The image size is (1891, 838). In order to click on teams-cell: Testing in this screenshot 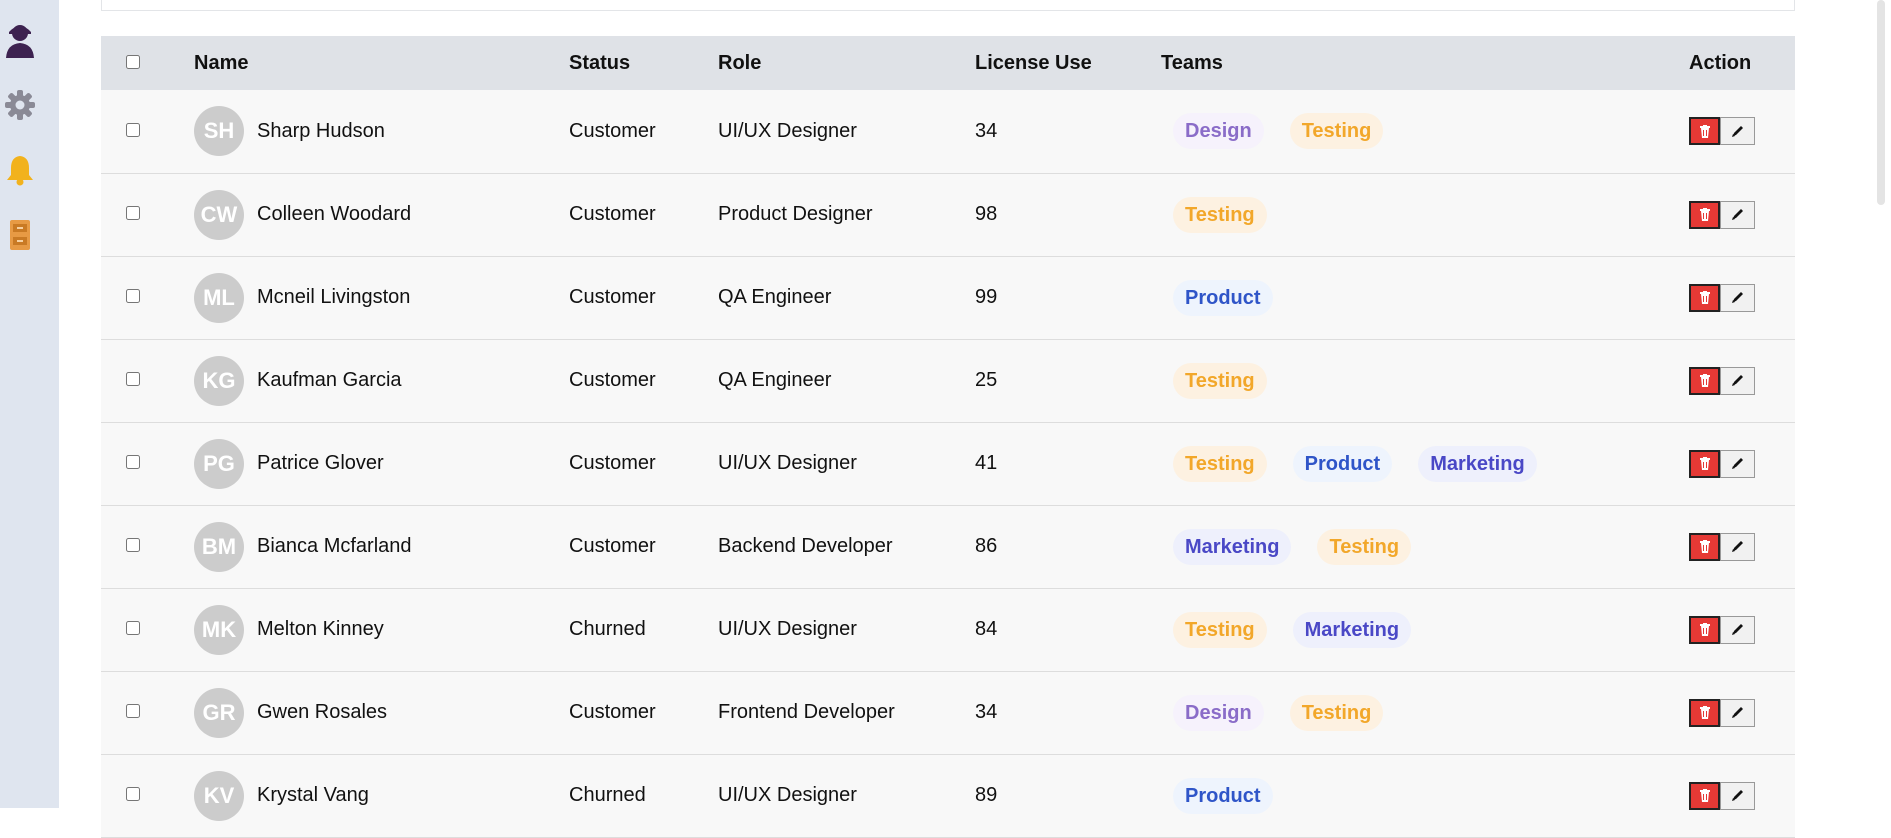, I will do `click(1425, 380)`.